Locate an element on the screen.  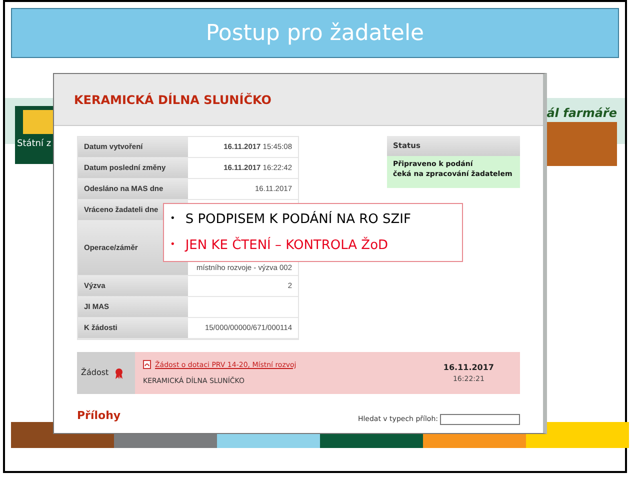
request-label: Žádost is located at coordinates (95, 373).